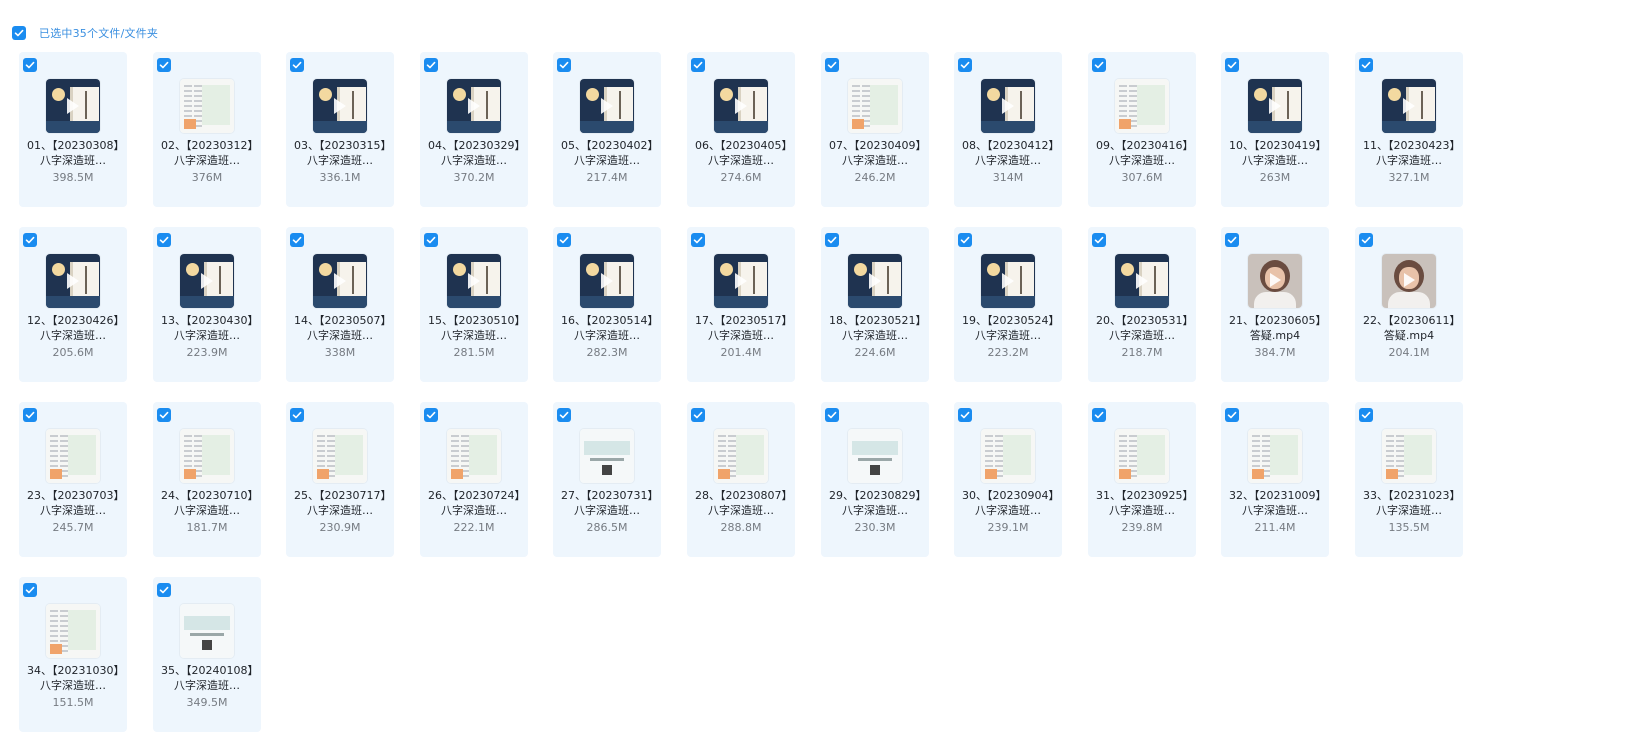 This screenshot has height=752, width=1644. I want to click on file-card-25: 25、【20230717】八字深造班… 230.9M, so click(340, 479).